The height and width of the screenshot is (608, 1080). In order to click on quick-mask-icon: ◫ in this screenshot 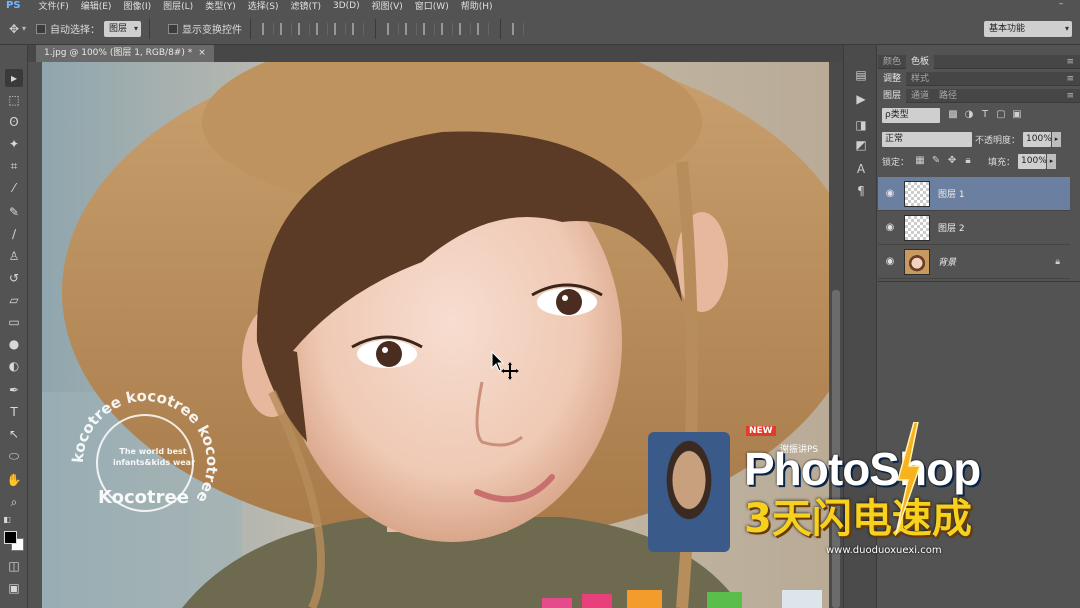, I will do `click(14, 566)`.